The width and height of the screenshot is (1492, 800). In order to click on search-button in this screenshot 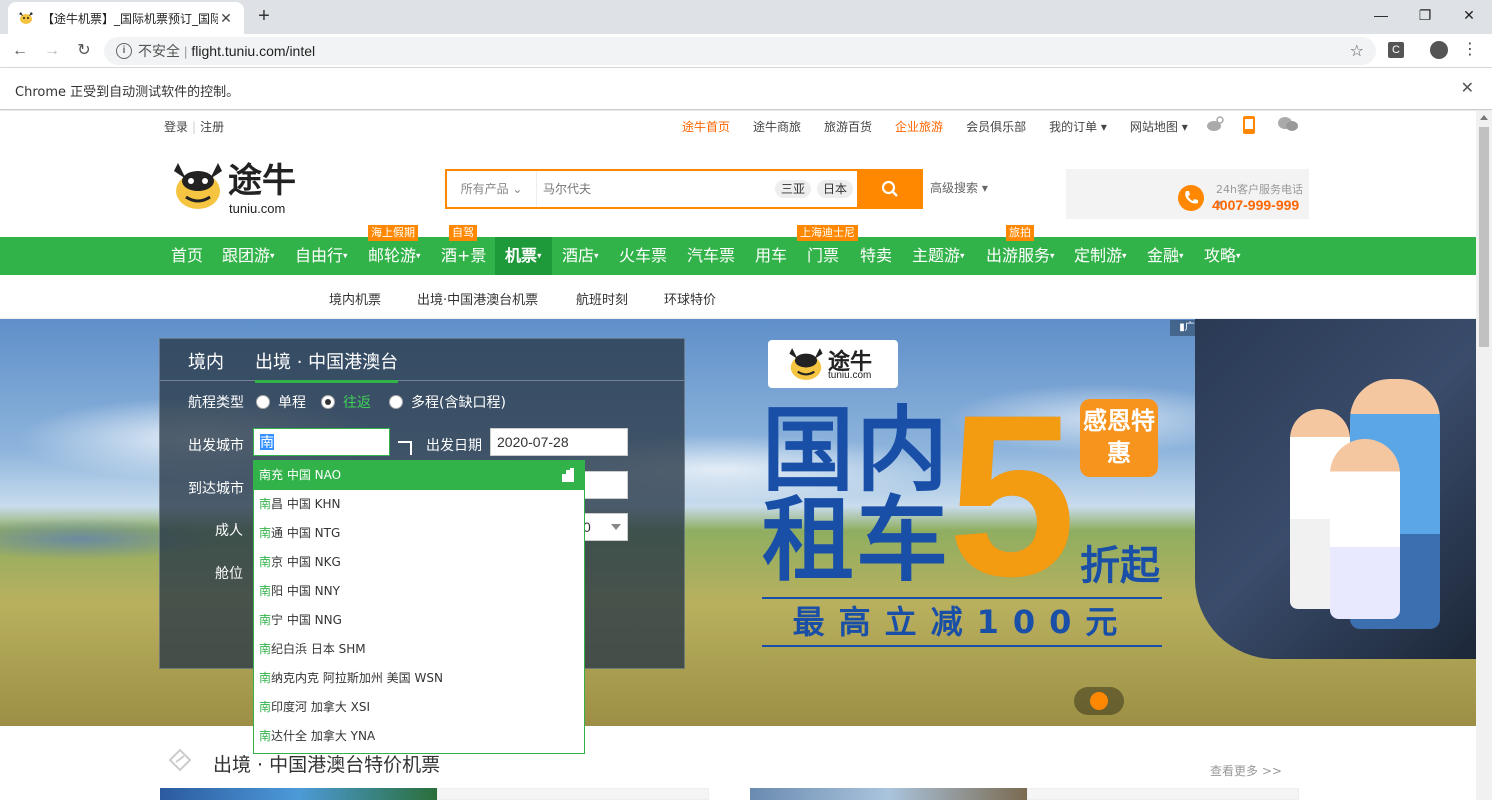, I will do `click(890, 189)`.